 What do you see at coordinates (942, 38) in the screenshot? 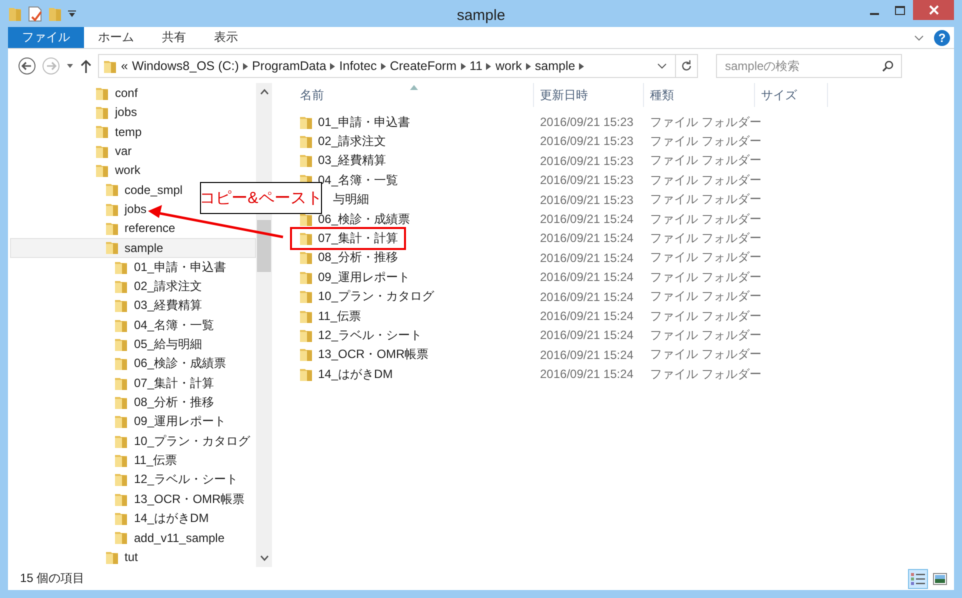
I see `help-button: ?` at bounding box center [942, 38].